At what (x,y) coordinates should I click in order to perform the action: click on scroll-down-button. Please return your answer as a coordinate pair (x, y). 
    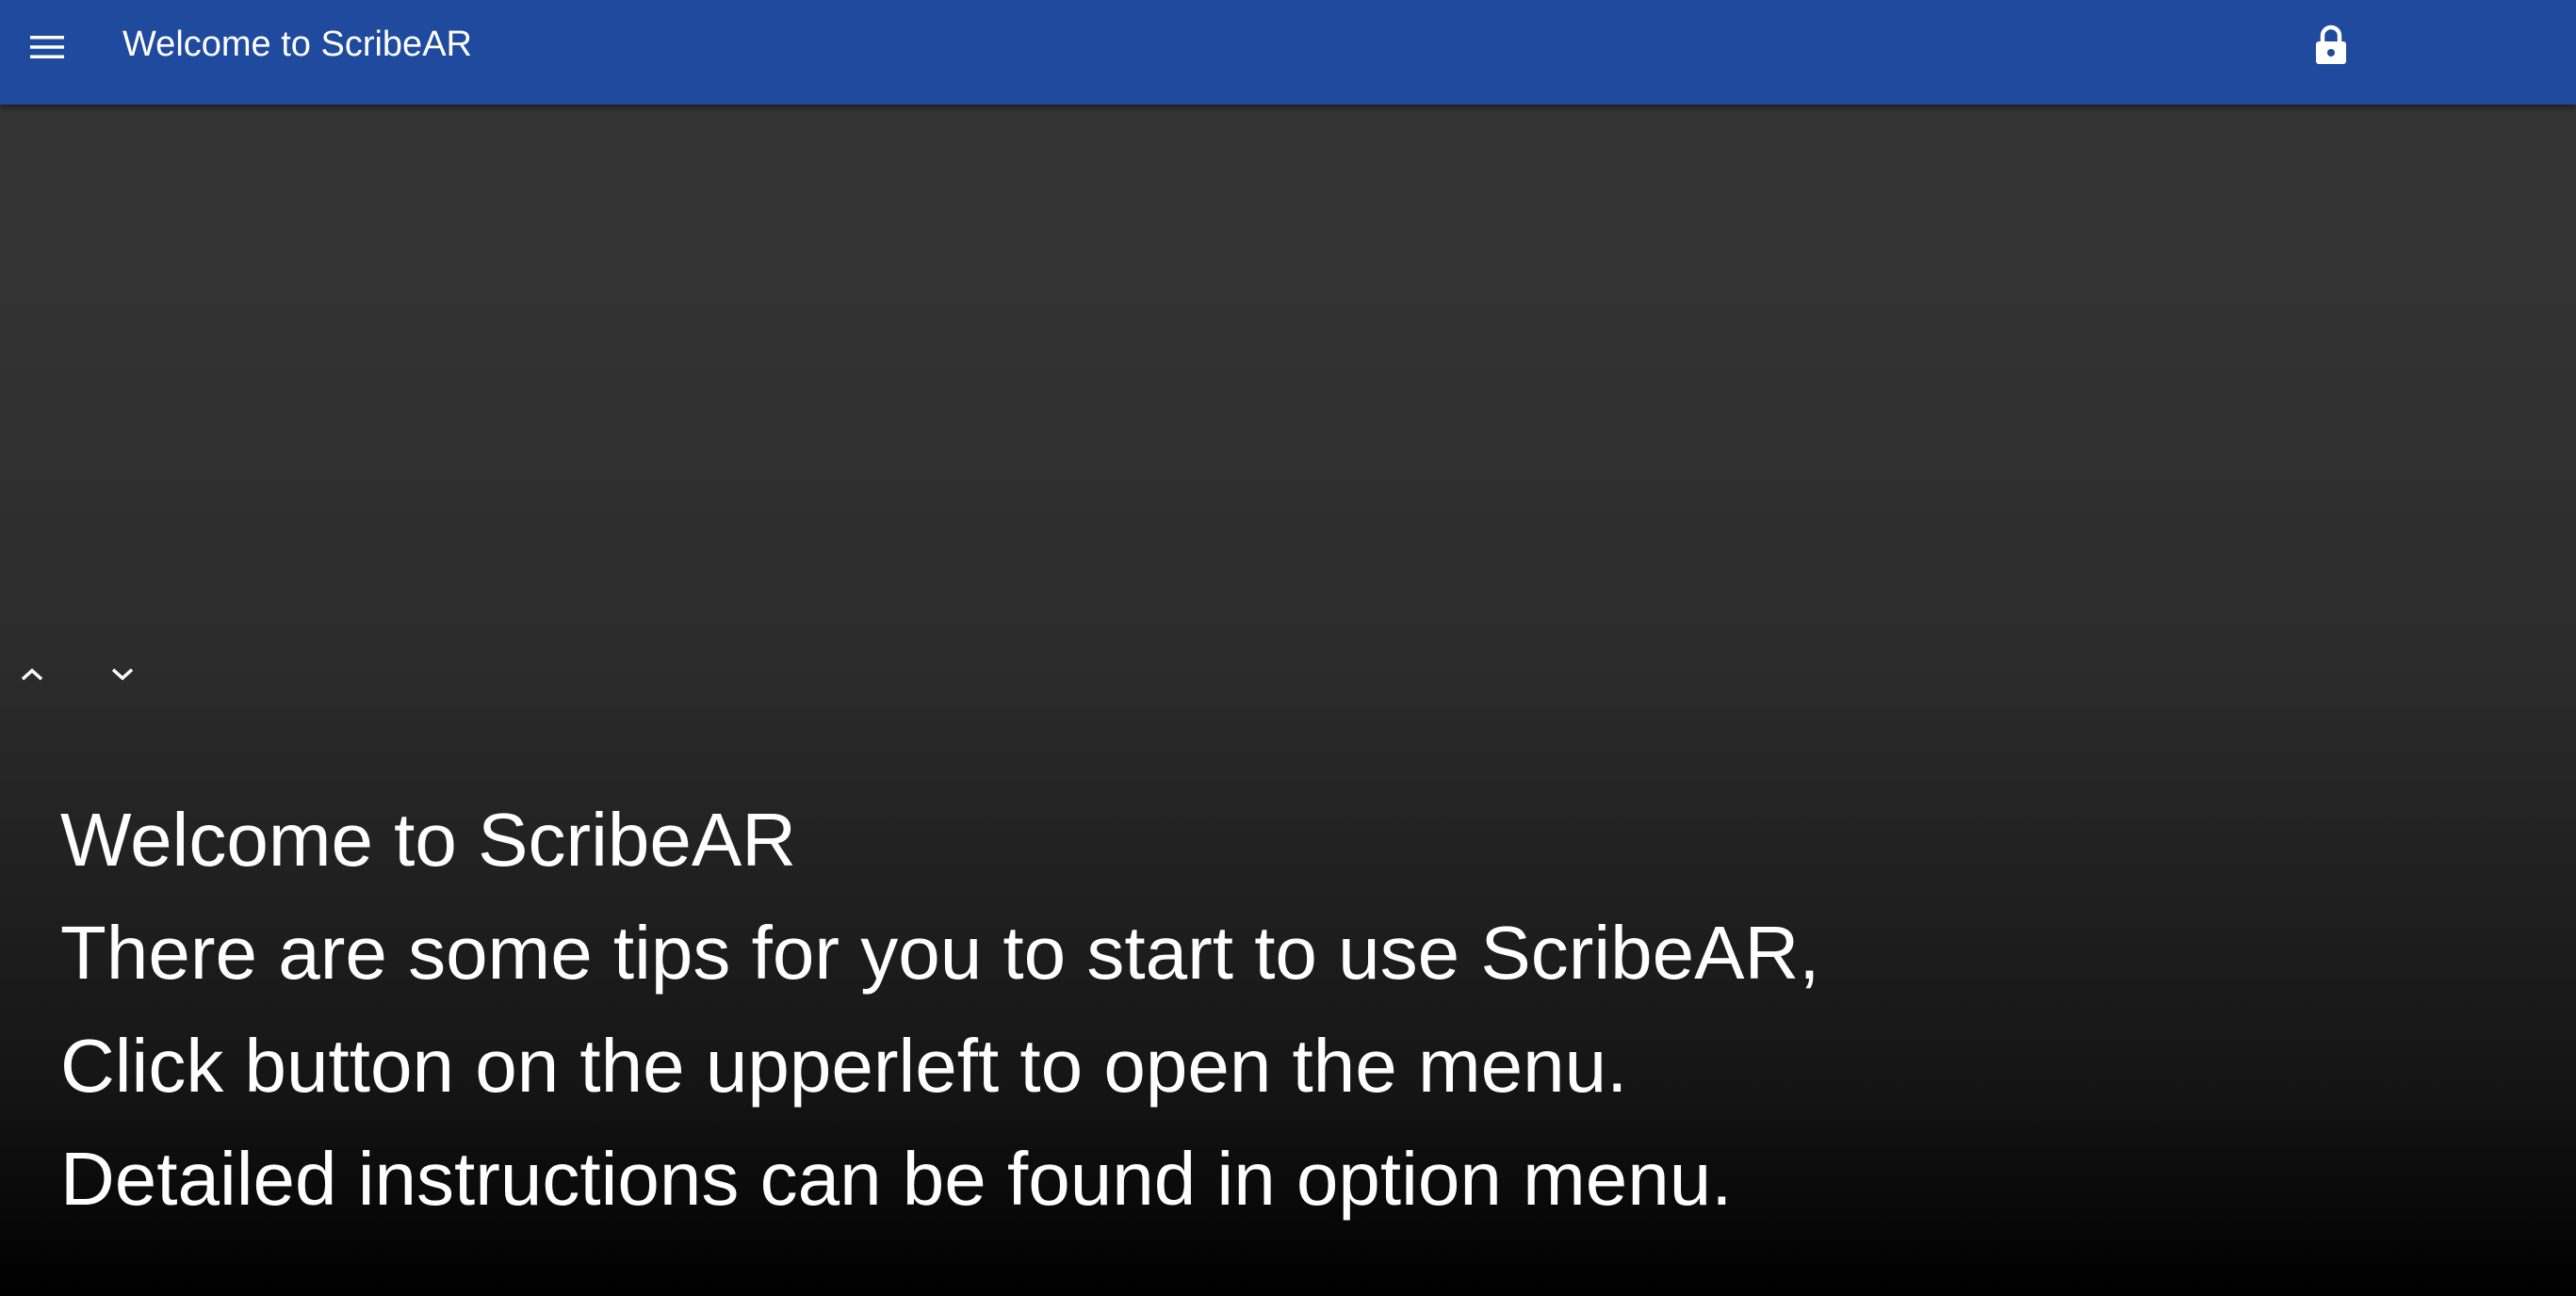
    Looking at the image, I should click on (122, 674).